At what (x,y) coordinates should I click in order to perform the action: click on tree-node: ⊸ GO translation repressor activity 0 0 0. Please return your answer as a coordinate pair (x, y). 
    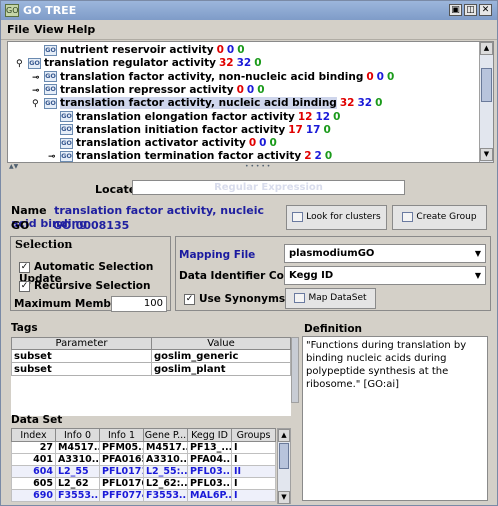
    Looking at the image, I should click on (148, 90).